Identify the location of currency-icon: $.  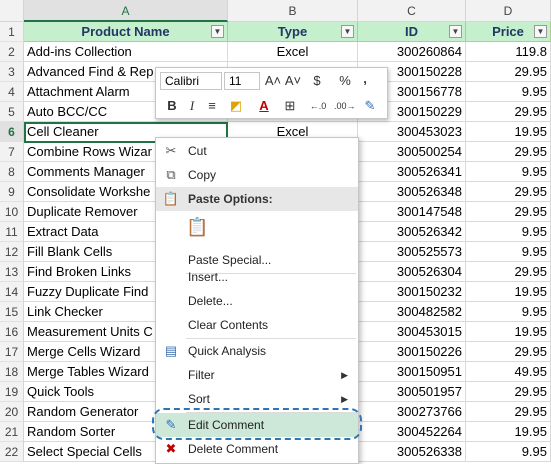
(317, 81).